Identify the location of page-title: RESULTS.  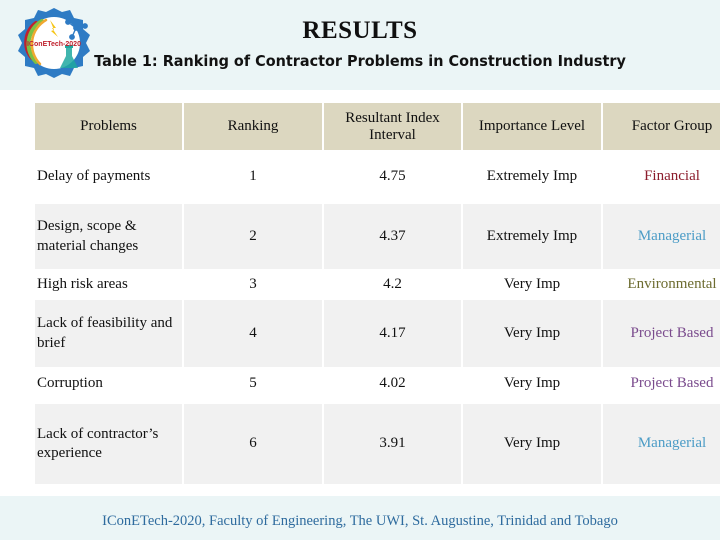
(360, 30).